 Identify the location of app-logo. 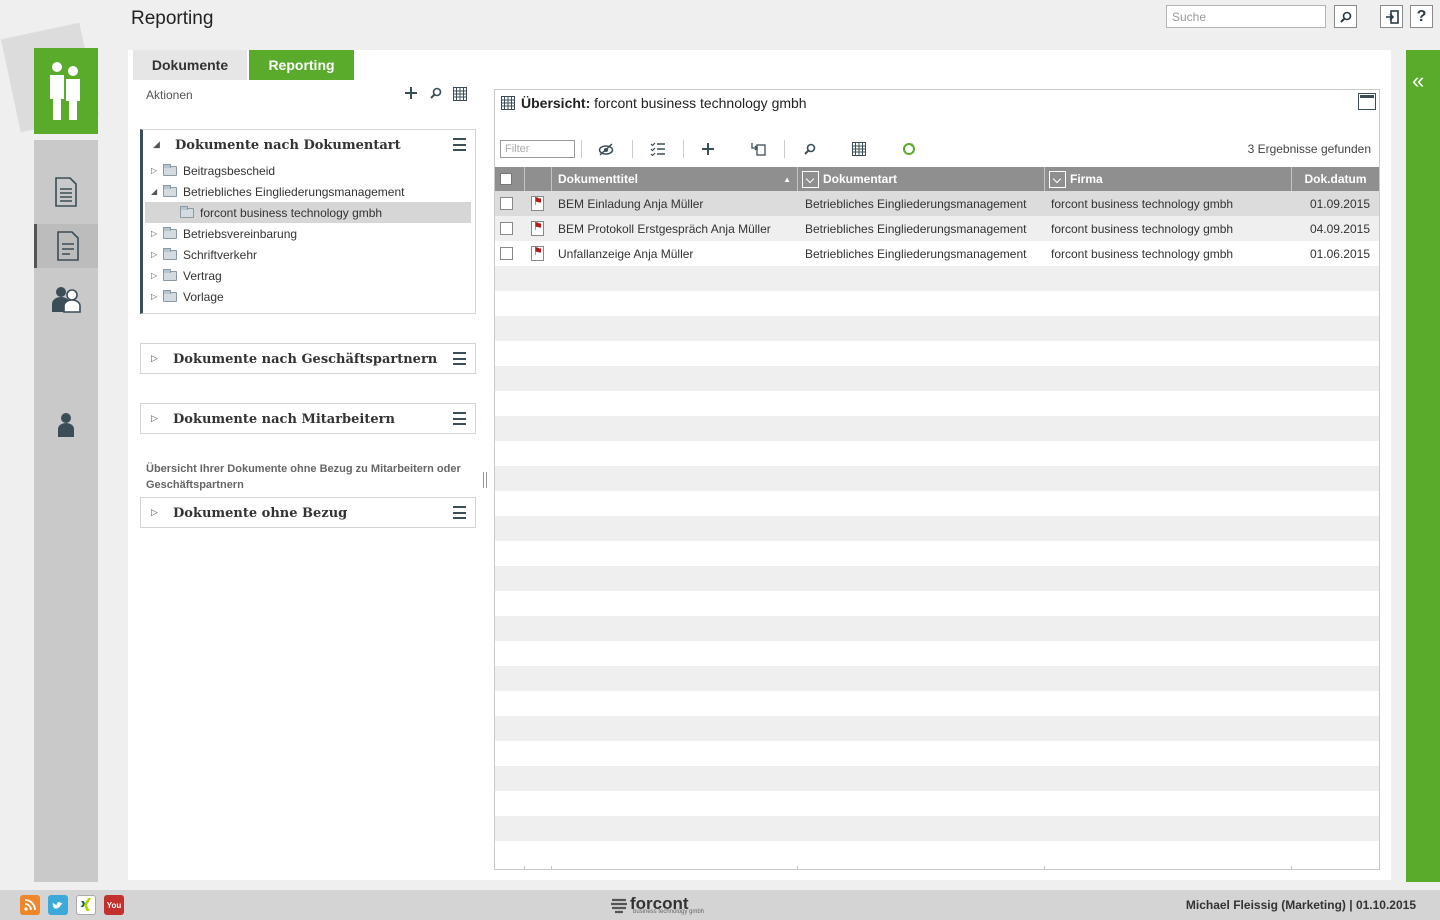
(66, 91).